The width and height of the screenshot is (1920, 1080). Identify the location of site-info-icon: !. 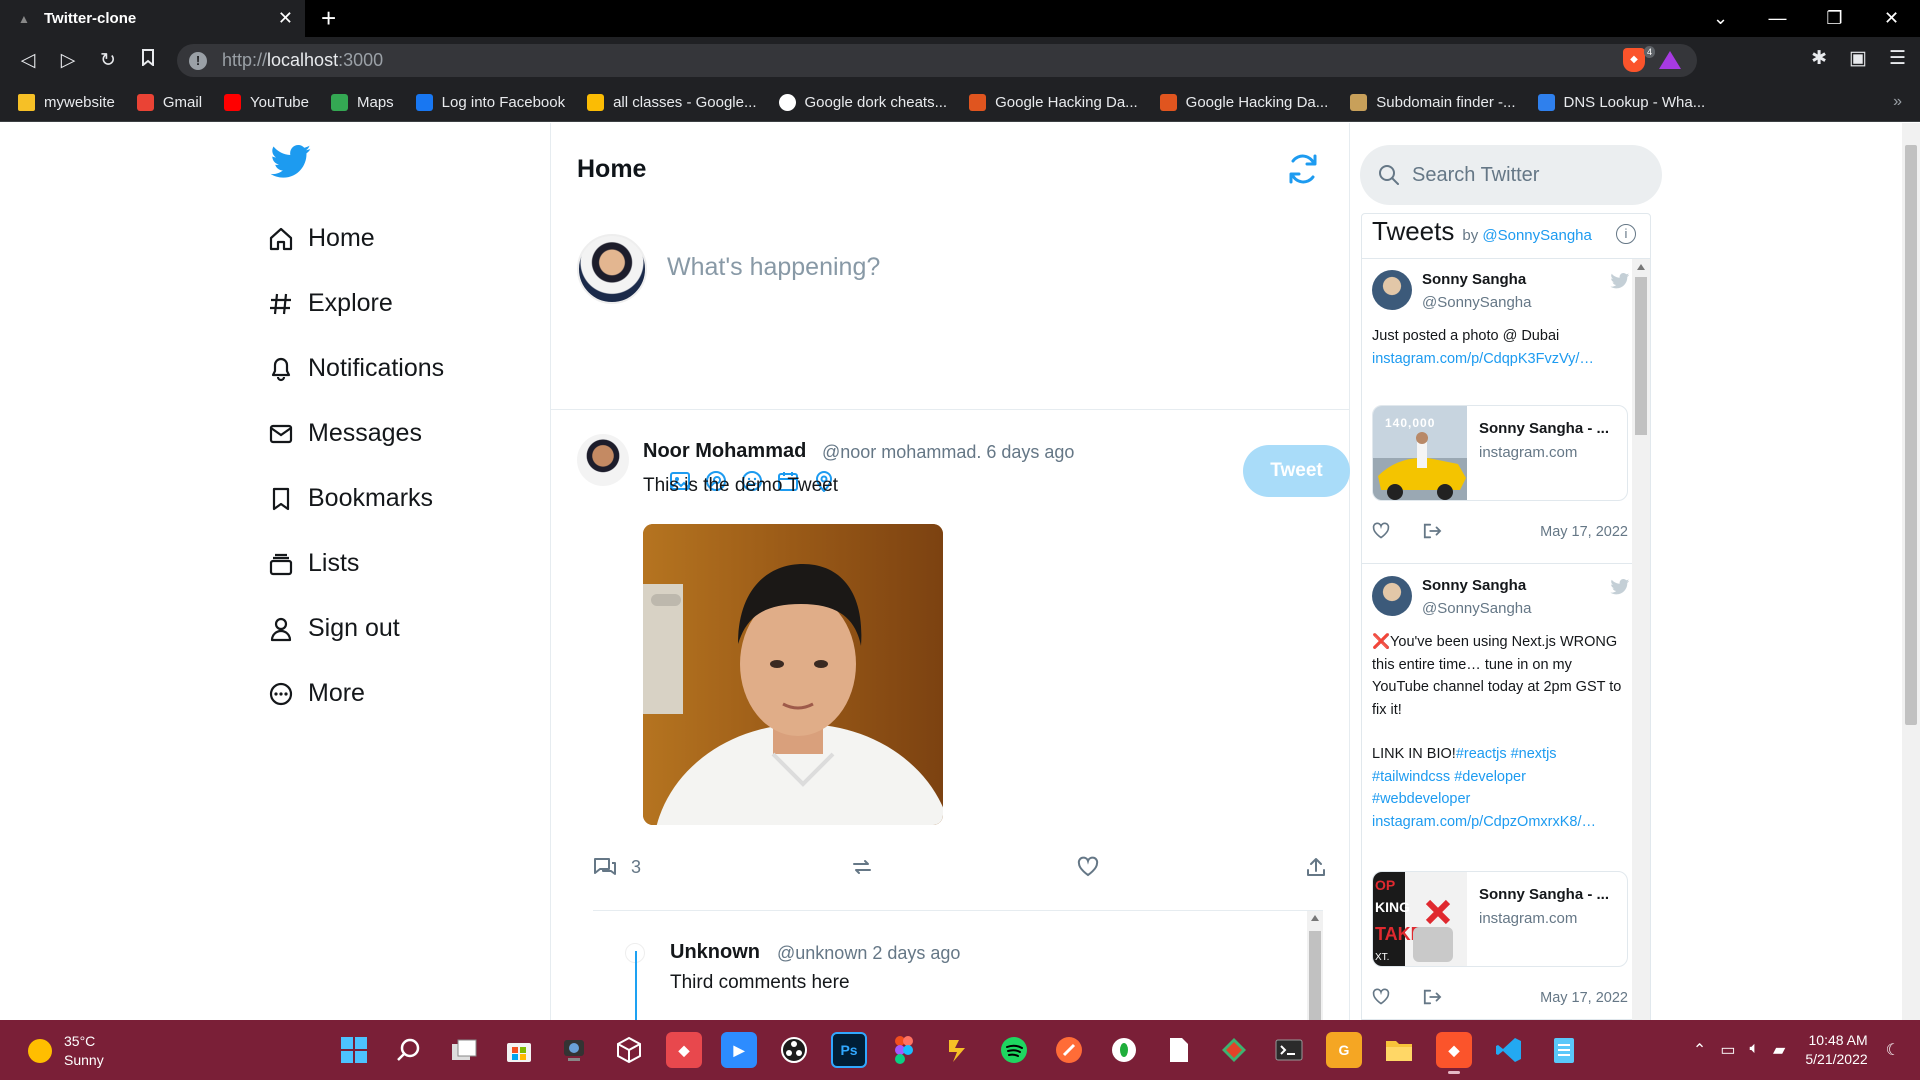
(198, 60).